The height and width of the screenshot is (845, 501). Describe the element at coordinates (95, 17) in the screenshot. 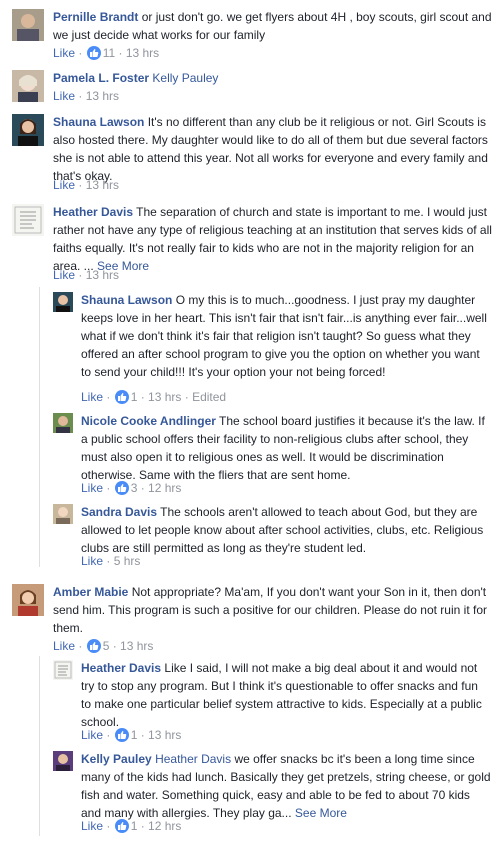

I see `commenter-name: Pernille Brandt` at that location.